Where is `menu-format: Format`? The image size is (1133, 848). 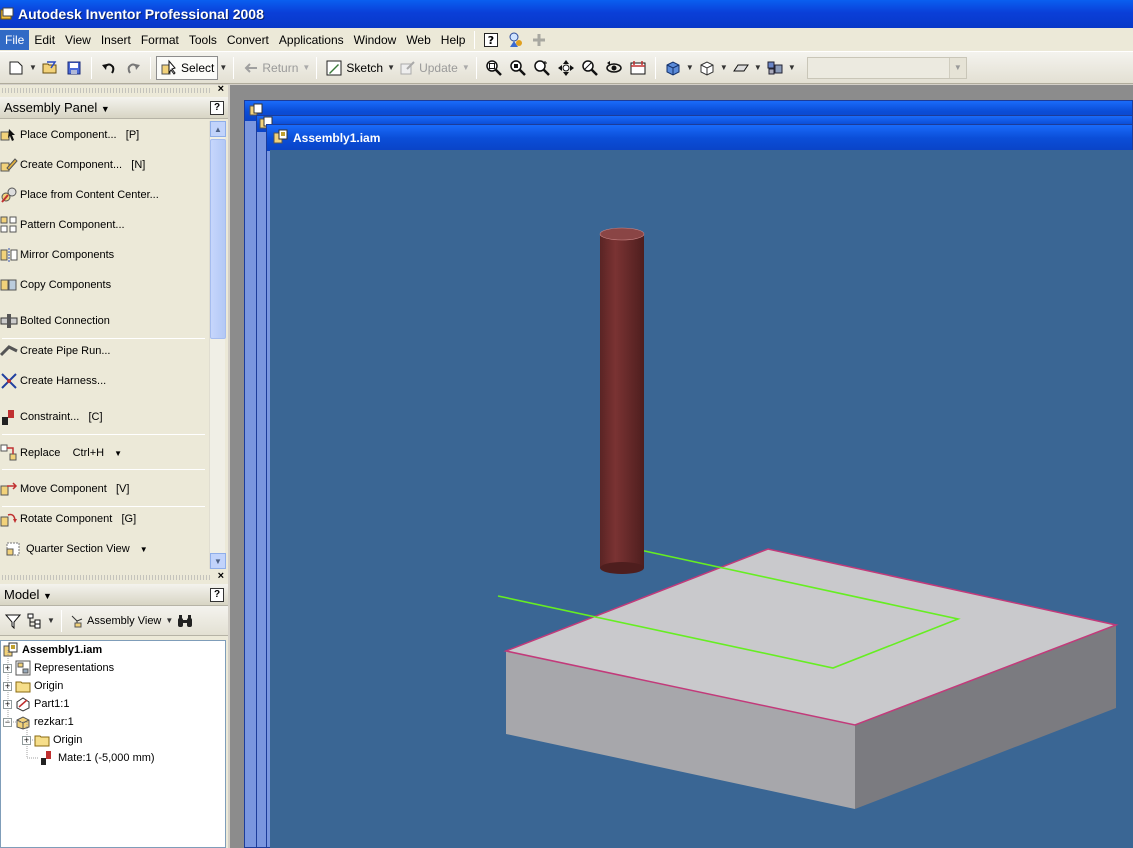
menu-format: Format is located at coordinates (160, 40).